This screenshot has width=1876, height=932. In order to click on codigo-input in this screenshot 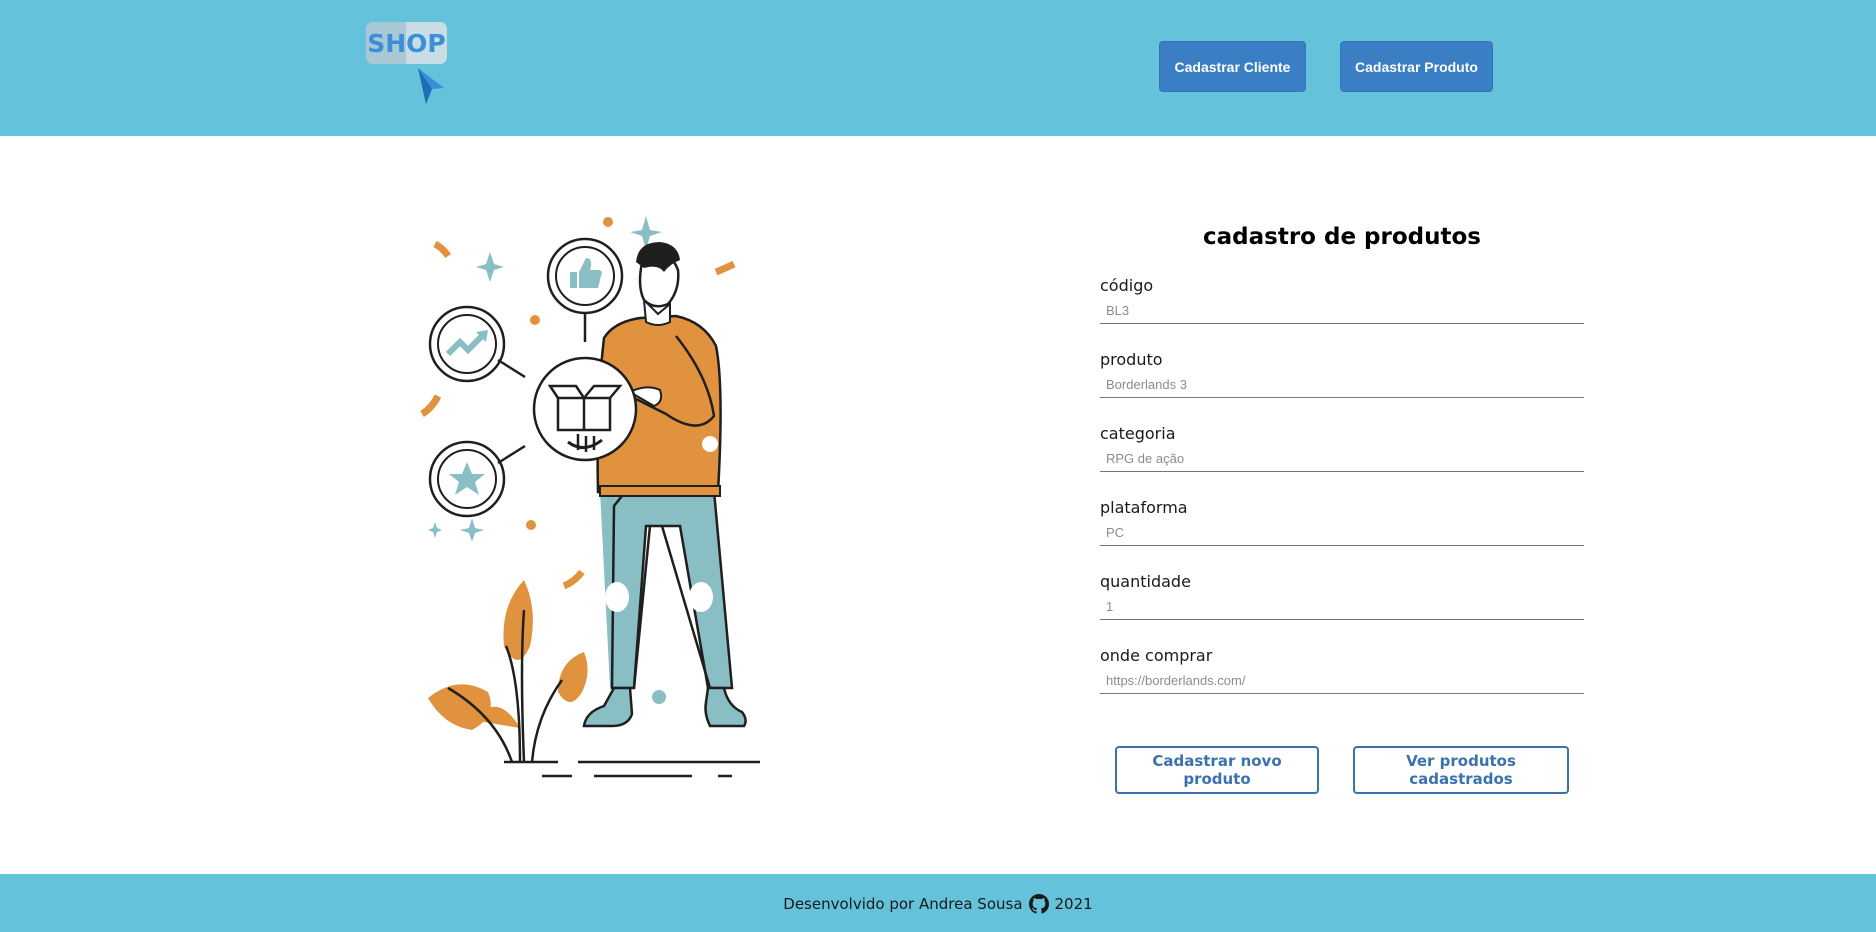, I will do `click(1342, 311)`.